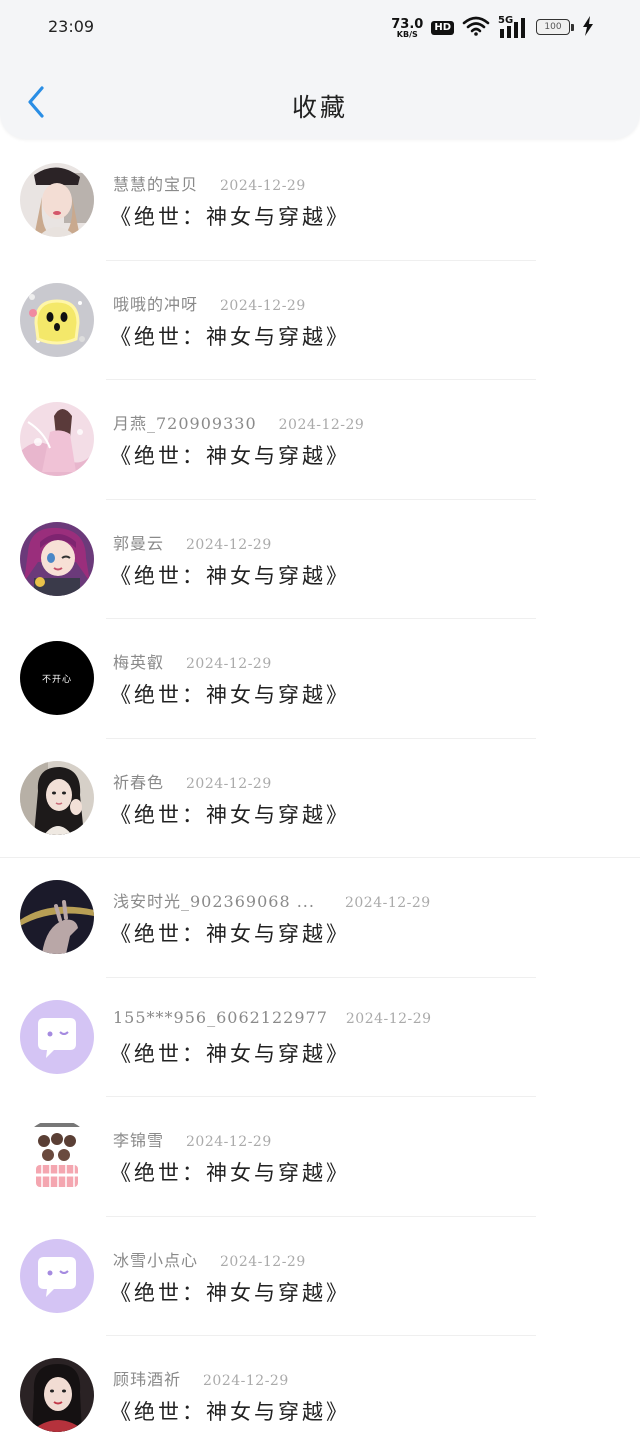 This screenshot has height=1456, width=640. Describe the element at coordinates (209, 1259) in the screenshot. I see `item-meta: 冰雪小点心 2024-12-29` at that location.